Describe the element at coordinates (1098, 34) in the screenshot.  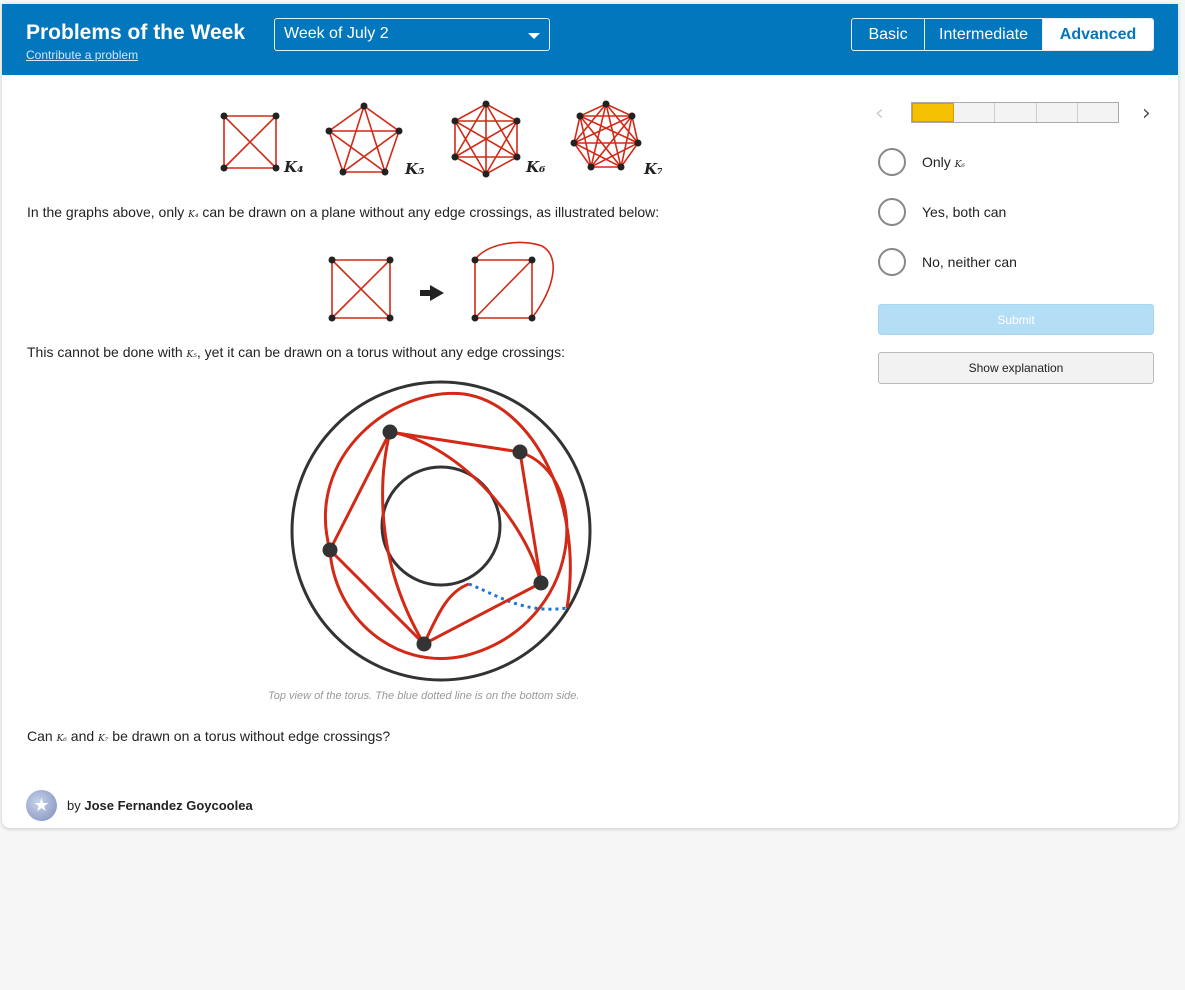
I see `level-advanced-button: Advanced` at that location.